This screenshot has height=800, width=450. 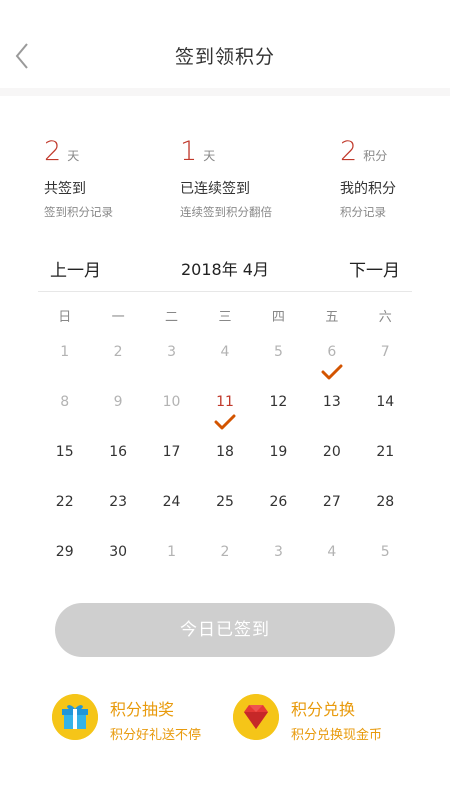 What do you see at coordinates (156, 735) in the screenshot?
I see `lottery-subtitle: 积分好礼送不停` at bounding box center [156, 735].